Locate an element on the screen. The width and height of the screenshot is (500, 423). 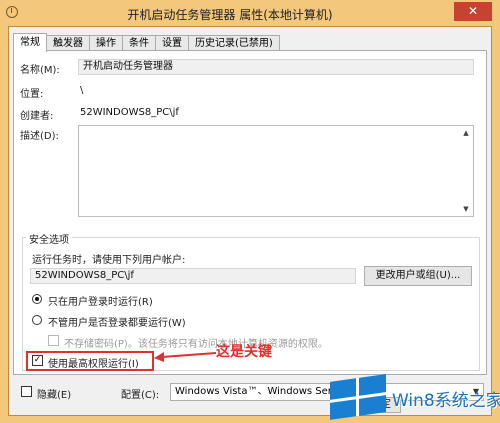
location-label: 位置: is located at coordinates (32, 94).